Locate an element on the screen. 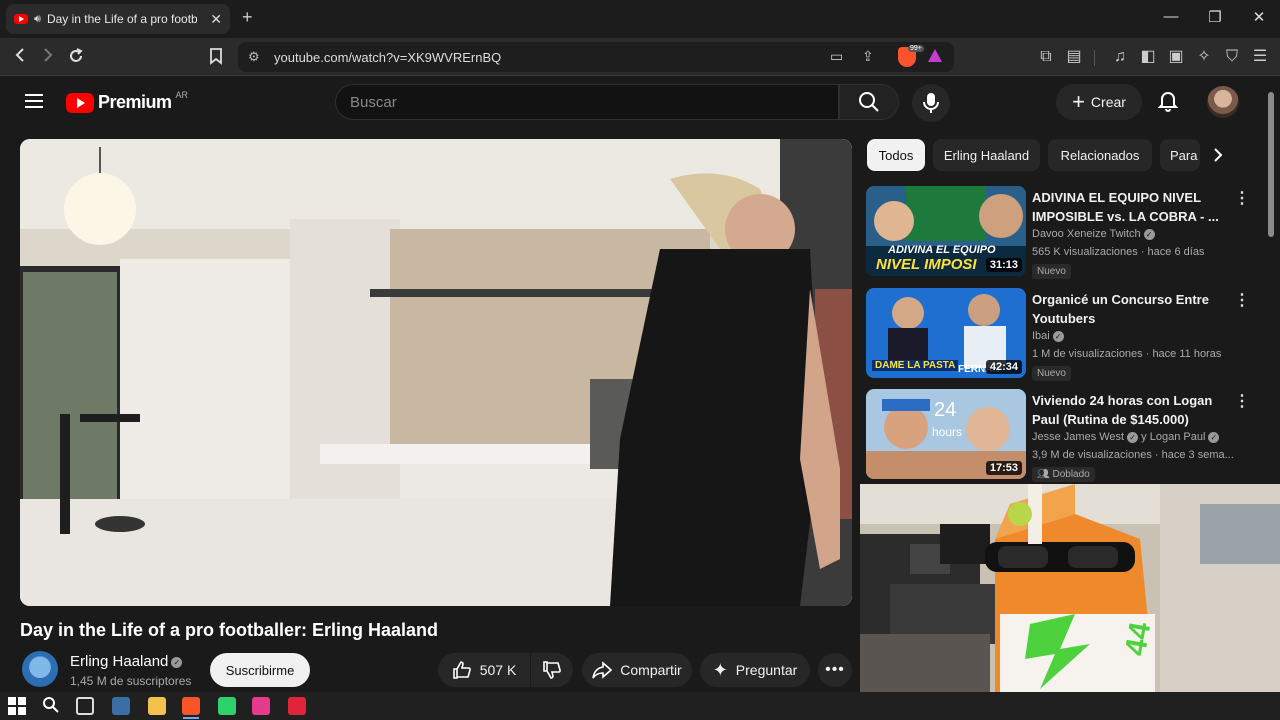  audio-icon: 🔊︎ is located at coordinates (37, 19).